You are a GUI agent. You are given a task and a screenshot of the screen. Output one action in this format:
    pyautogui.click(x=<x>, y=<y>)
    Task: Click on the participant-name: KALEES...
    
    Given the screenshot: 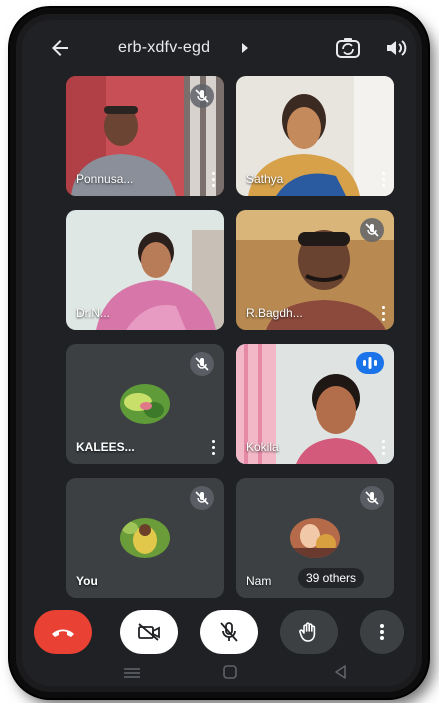 What is the action you would take?
    pyautogui.click(x=105, y=447)
    